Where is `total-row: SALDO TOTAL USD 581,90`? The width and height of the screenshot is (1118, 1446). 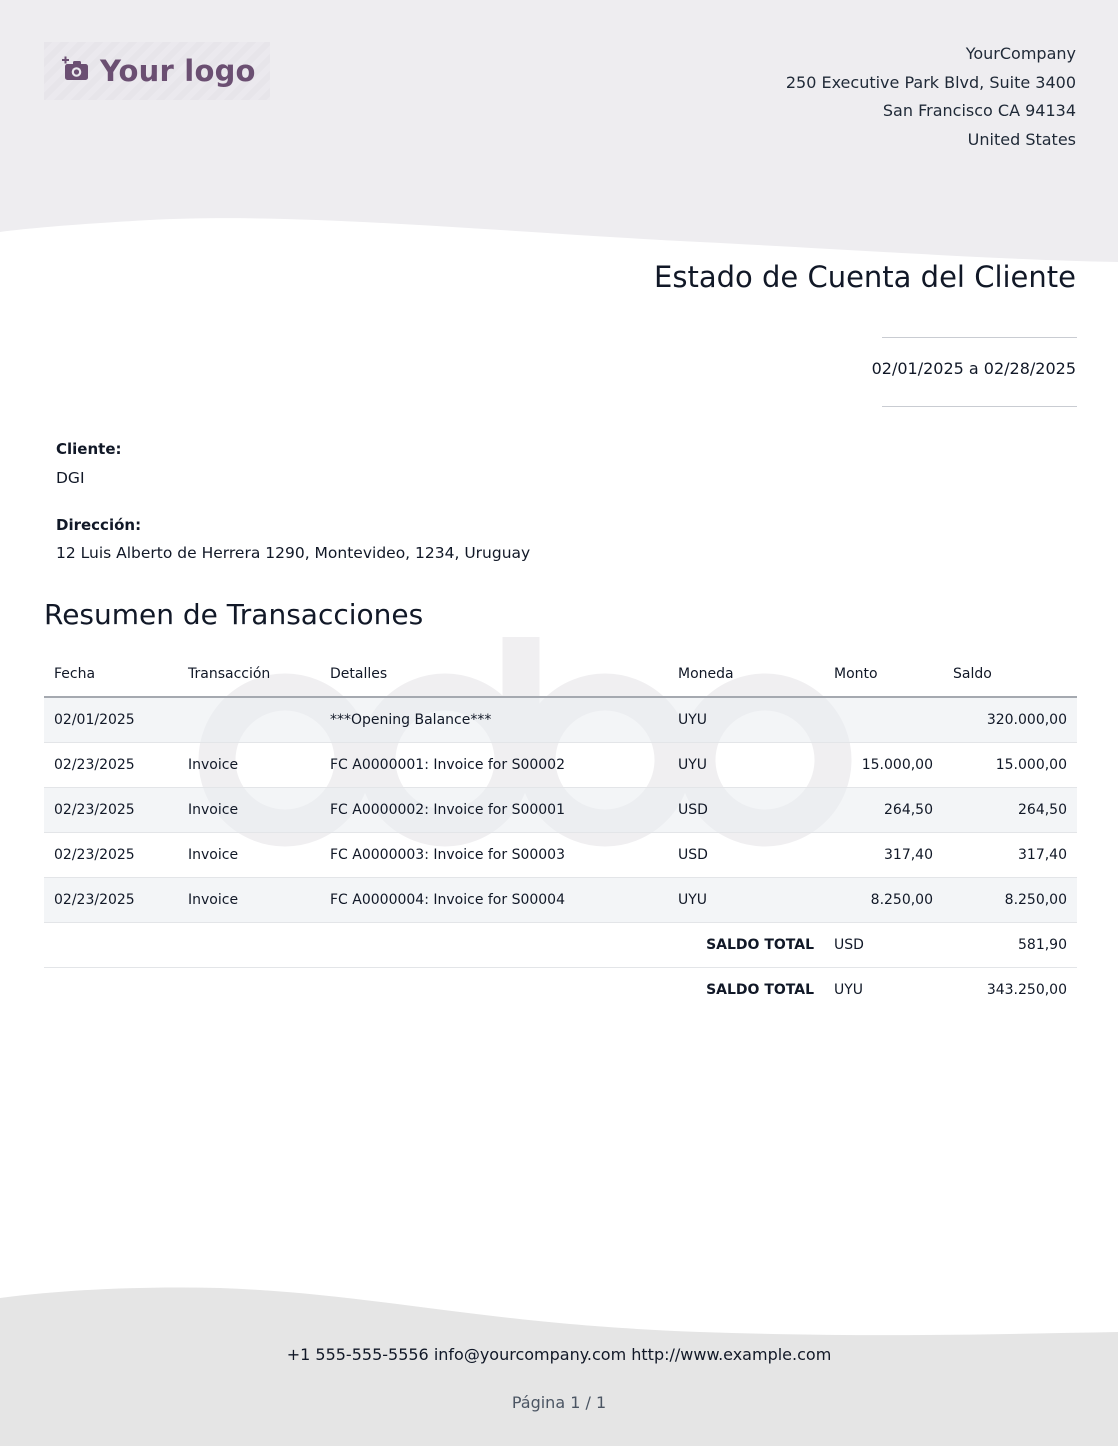 total-row: SALDO TOTAL USD 581,90 is located at coordinates (560, 945).